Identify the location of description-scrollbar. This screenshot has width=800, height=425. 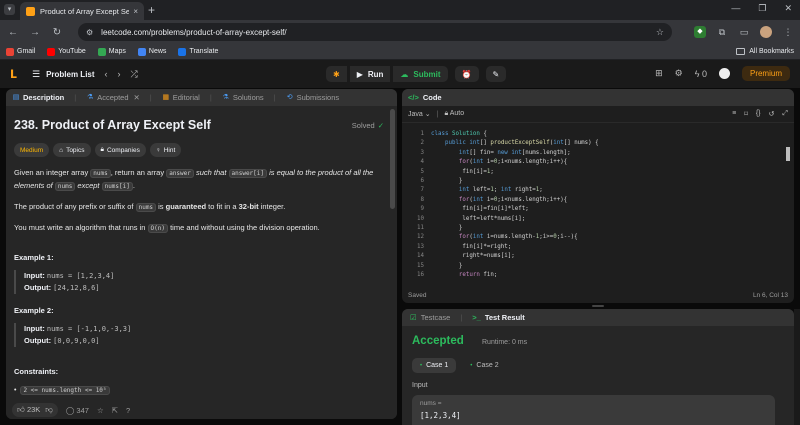
(392, 159).